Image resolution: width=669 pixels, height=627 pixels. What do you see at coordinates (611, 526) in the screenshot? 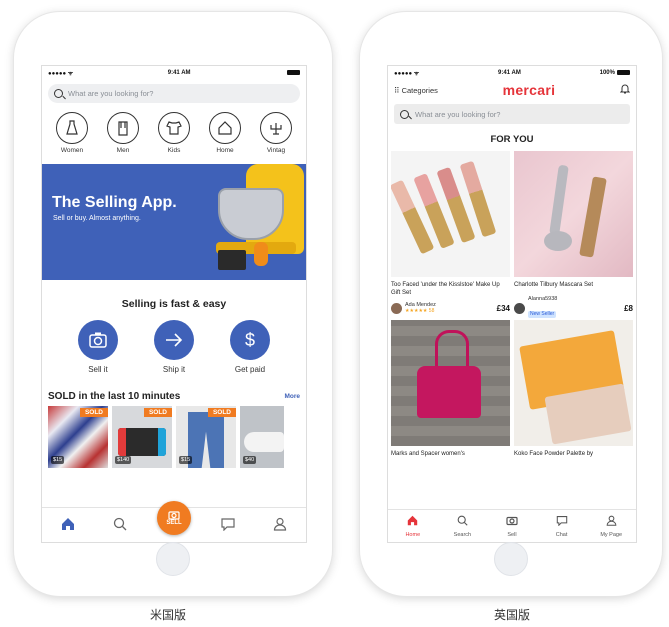
I see `tab-my-page: My Page` at bounding box center [611, 526].